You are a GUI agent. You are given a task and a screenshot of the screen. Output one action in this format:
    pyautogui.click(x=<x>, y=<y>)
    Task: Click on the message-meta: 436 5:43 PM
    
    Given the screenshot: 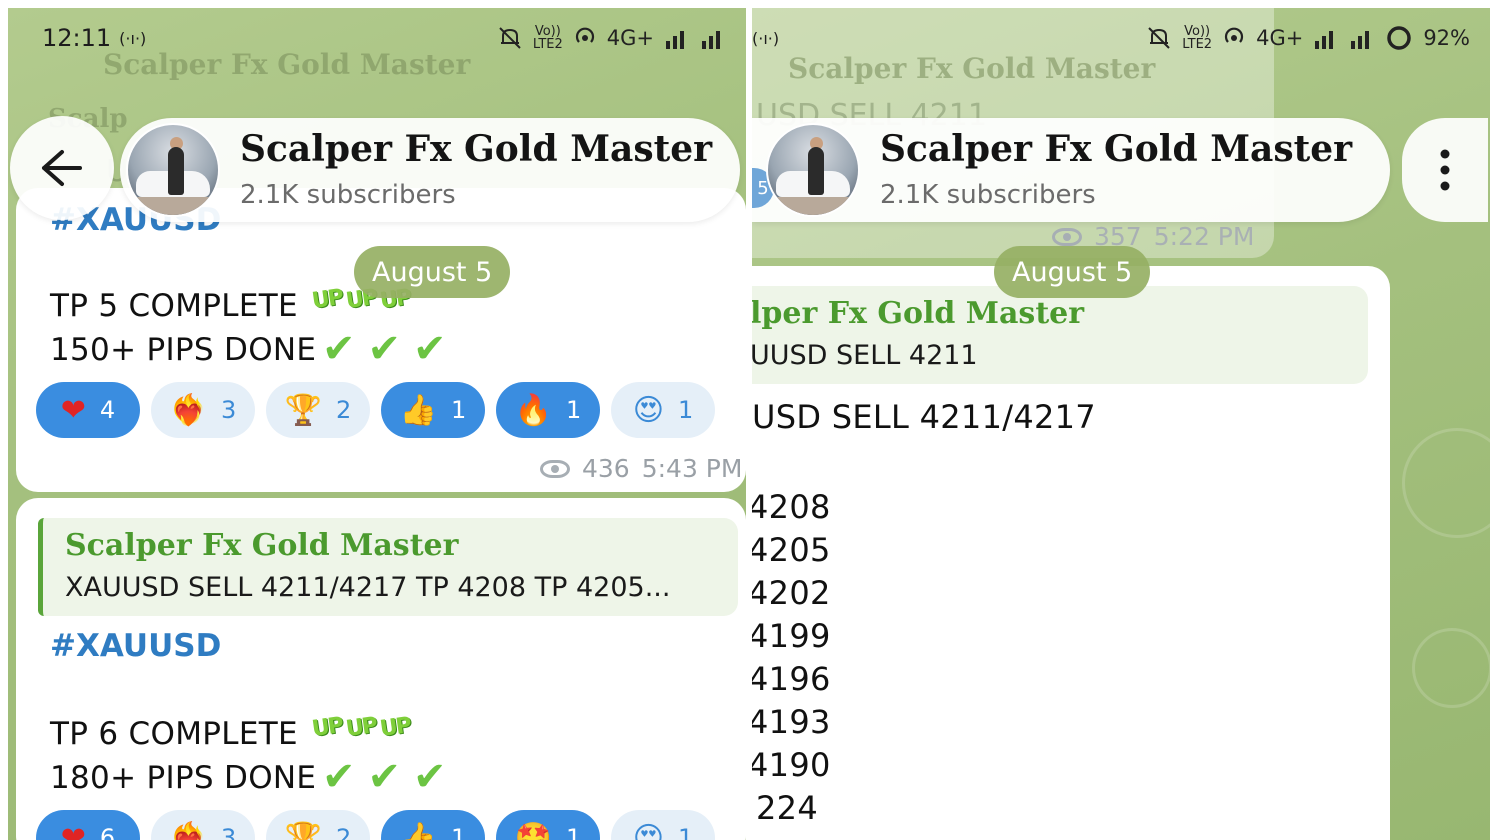 What is the action you would take?
    pyautogui.click(x=641, y=468)
    